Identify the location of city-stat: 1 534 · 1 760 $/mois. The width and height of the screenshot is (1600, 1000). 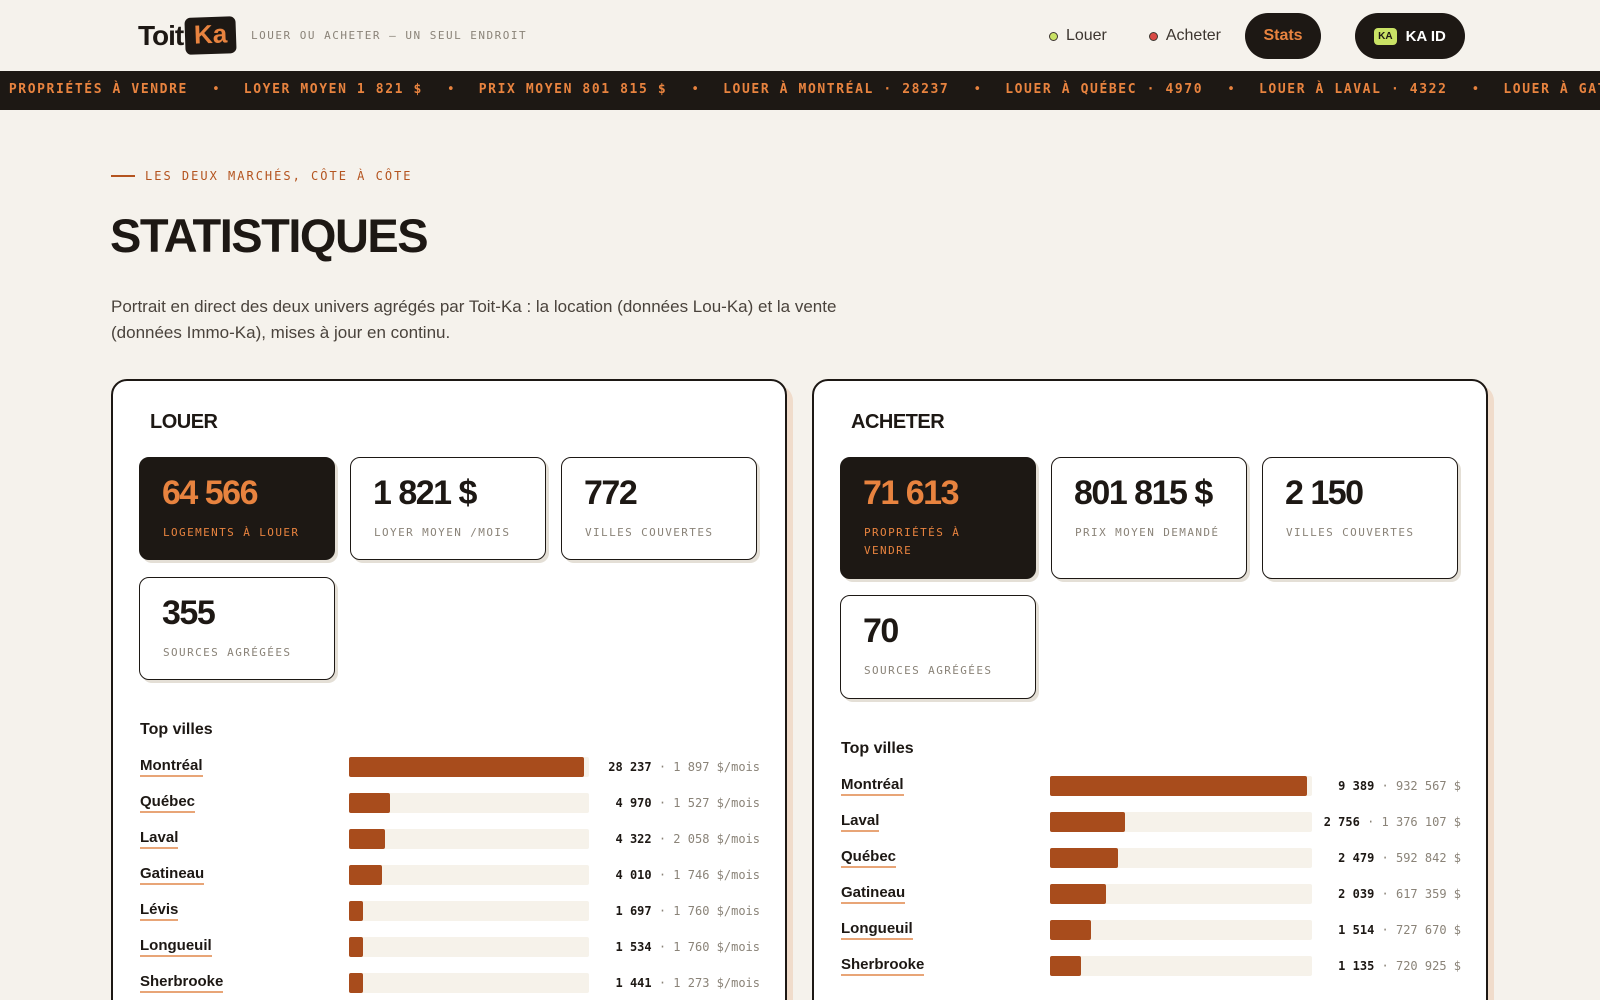
(688, 947).